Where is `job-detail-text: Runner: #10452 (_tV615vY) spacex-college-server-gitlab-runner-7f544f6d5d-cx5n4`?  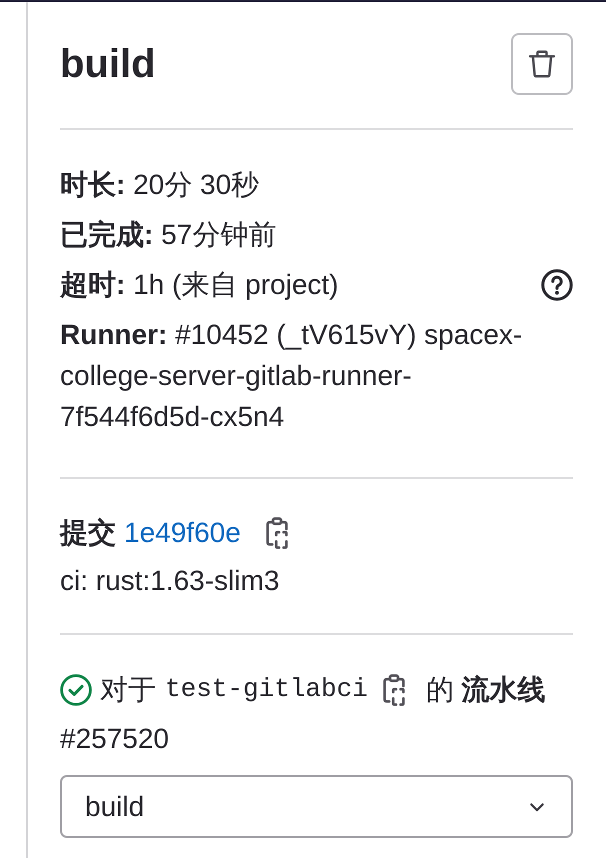
job-detail-text: Runner: #10452 (_tV615vY) spacex-college-server-gitlab-runner-7f544f6d5d-cx5n4 is located at coordinates (292, 376).